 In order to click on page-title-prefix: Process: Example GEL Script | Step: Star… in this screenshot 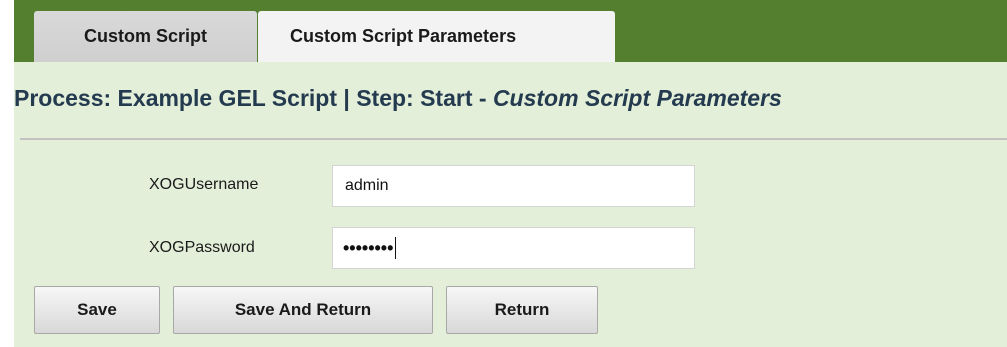, I will do `click(253, 98)`.